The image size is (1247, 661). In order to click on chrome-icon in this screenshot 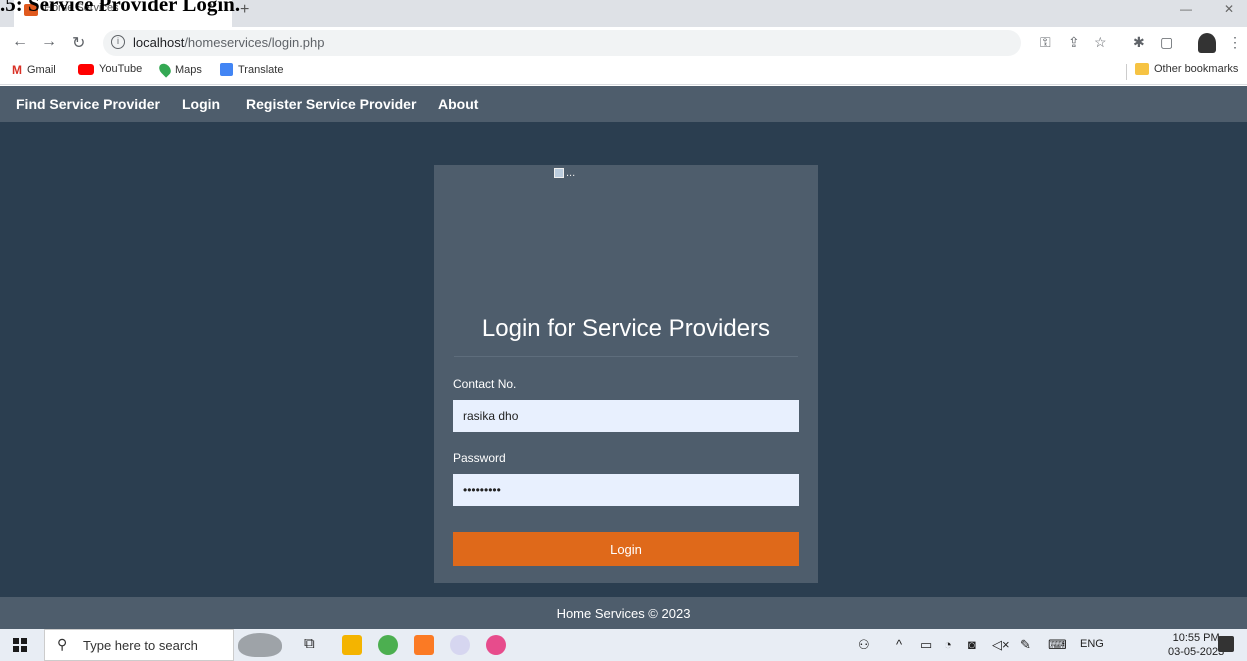, I will do `click(388, 645)`.